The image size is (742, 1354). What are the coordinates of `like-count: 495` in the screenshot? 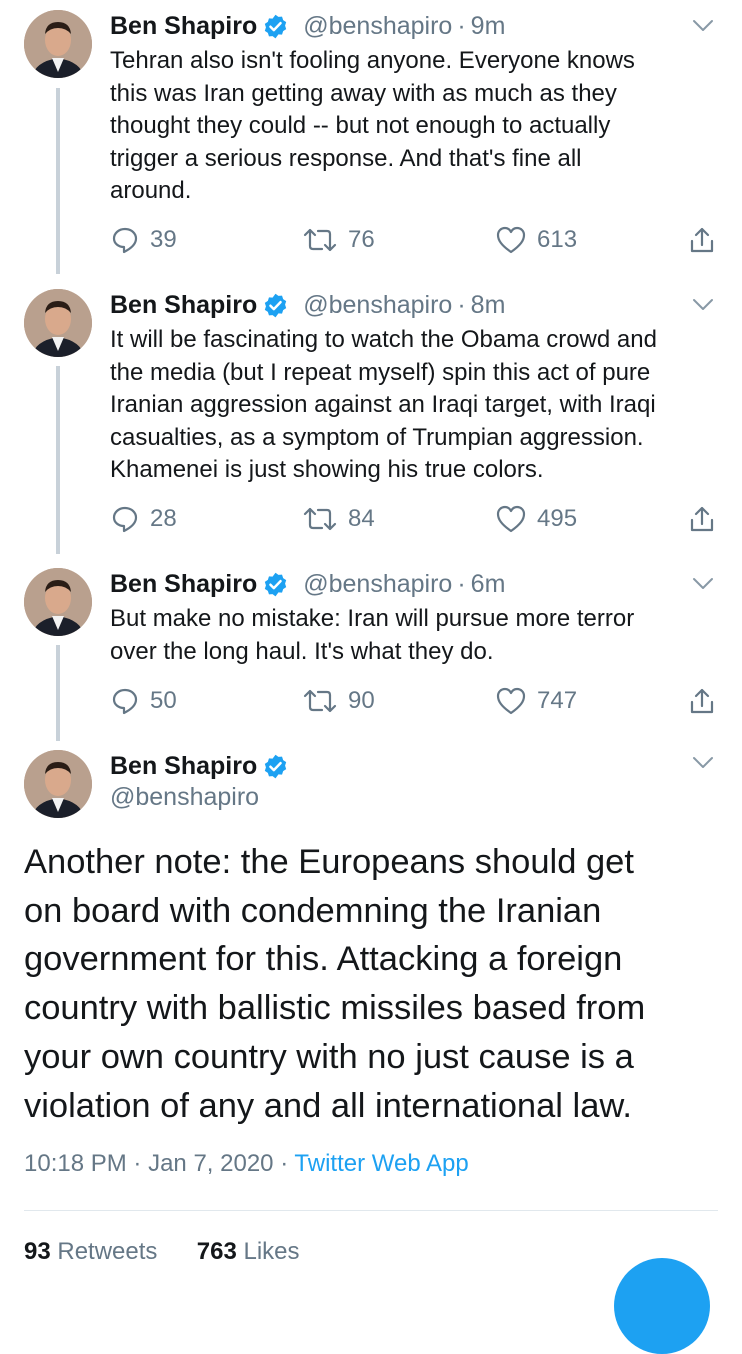 It's located at (557, 518).